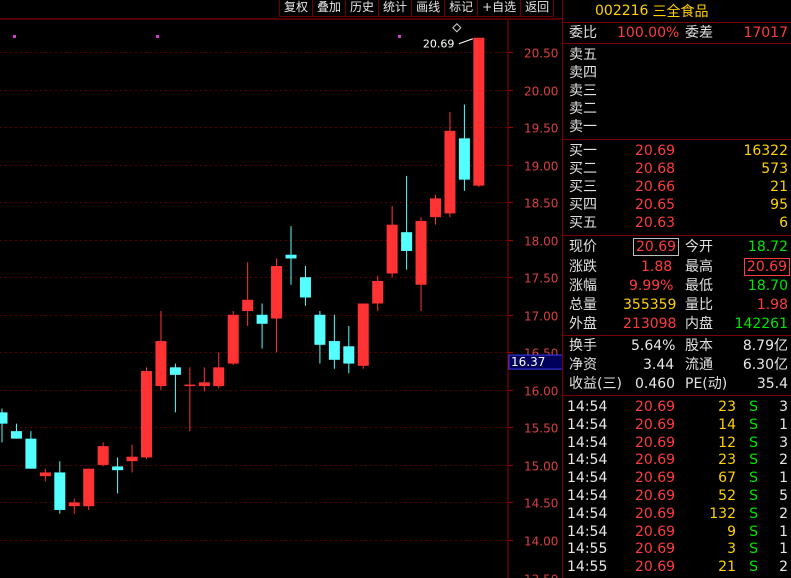  I want to click on zongliang-label: 总量, so click(583, 305).